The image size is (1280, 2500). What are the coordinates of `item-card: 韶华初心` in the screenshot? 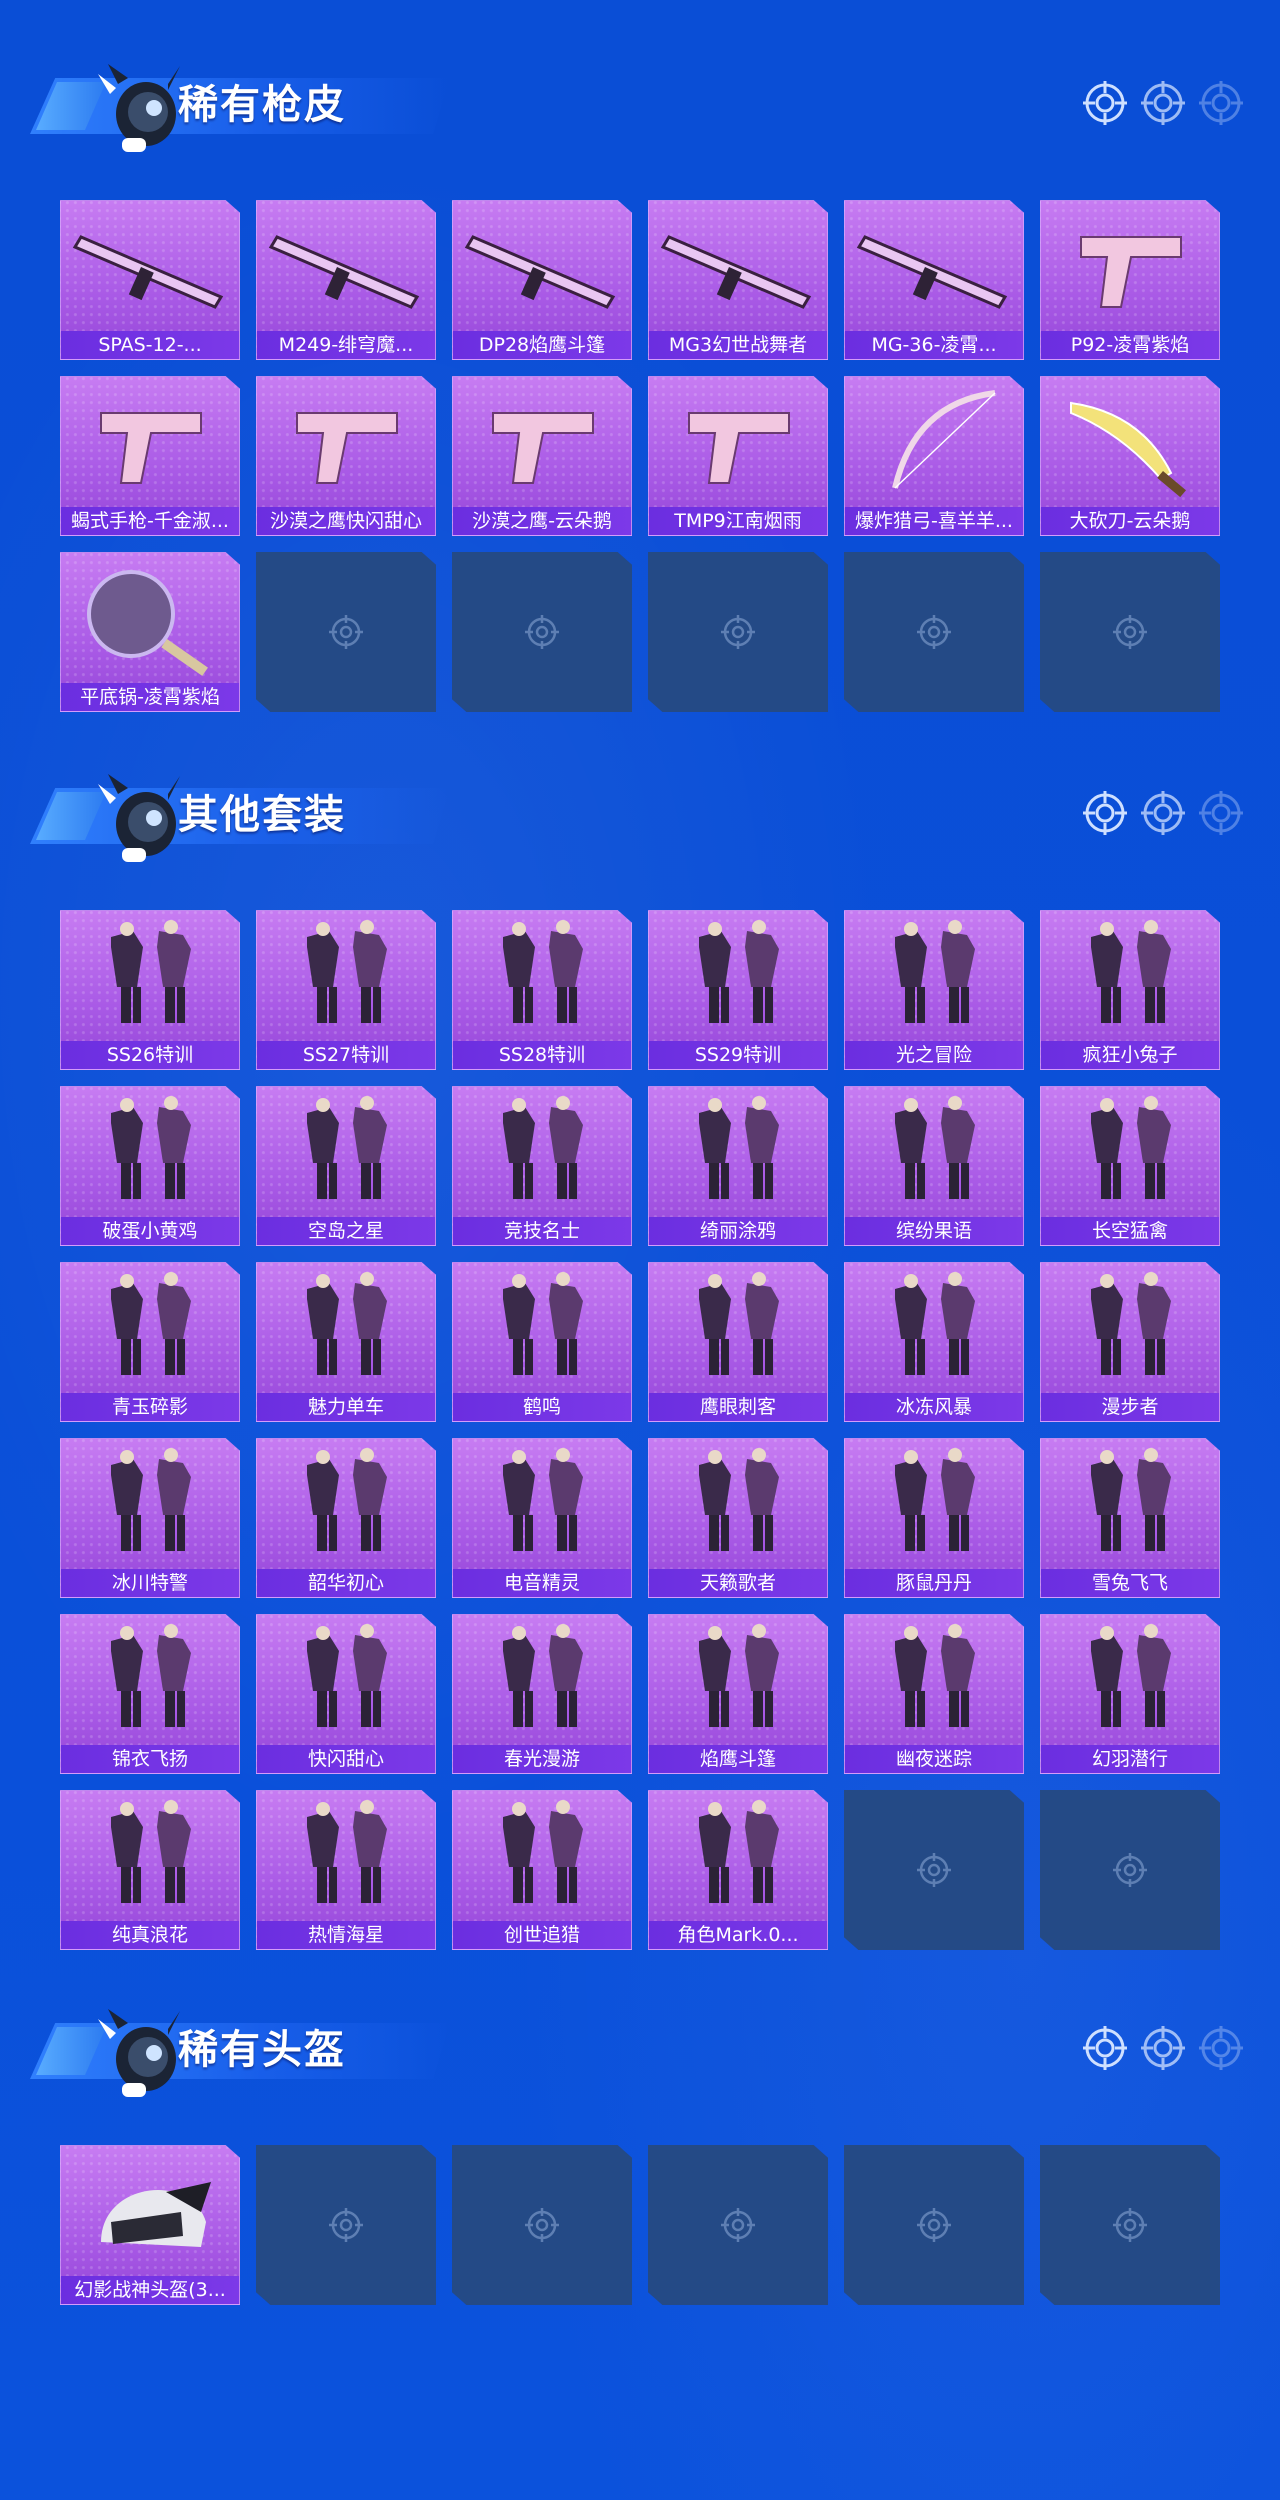 It's located at (346, 1518).